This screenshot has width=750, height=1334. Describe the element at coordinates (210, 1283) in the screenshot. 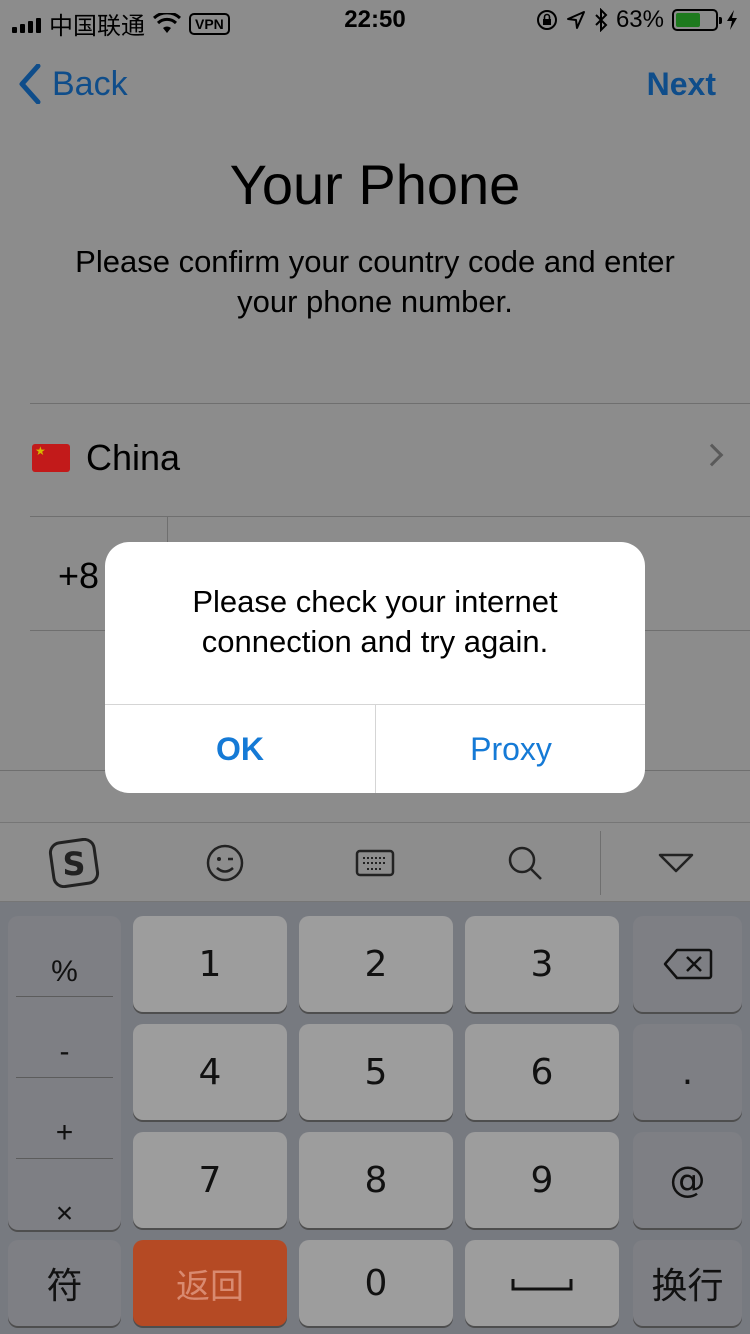

I see `return-key: 返回` at that location.